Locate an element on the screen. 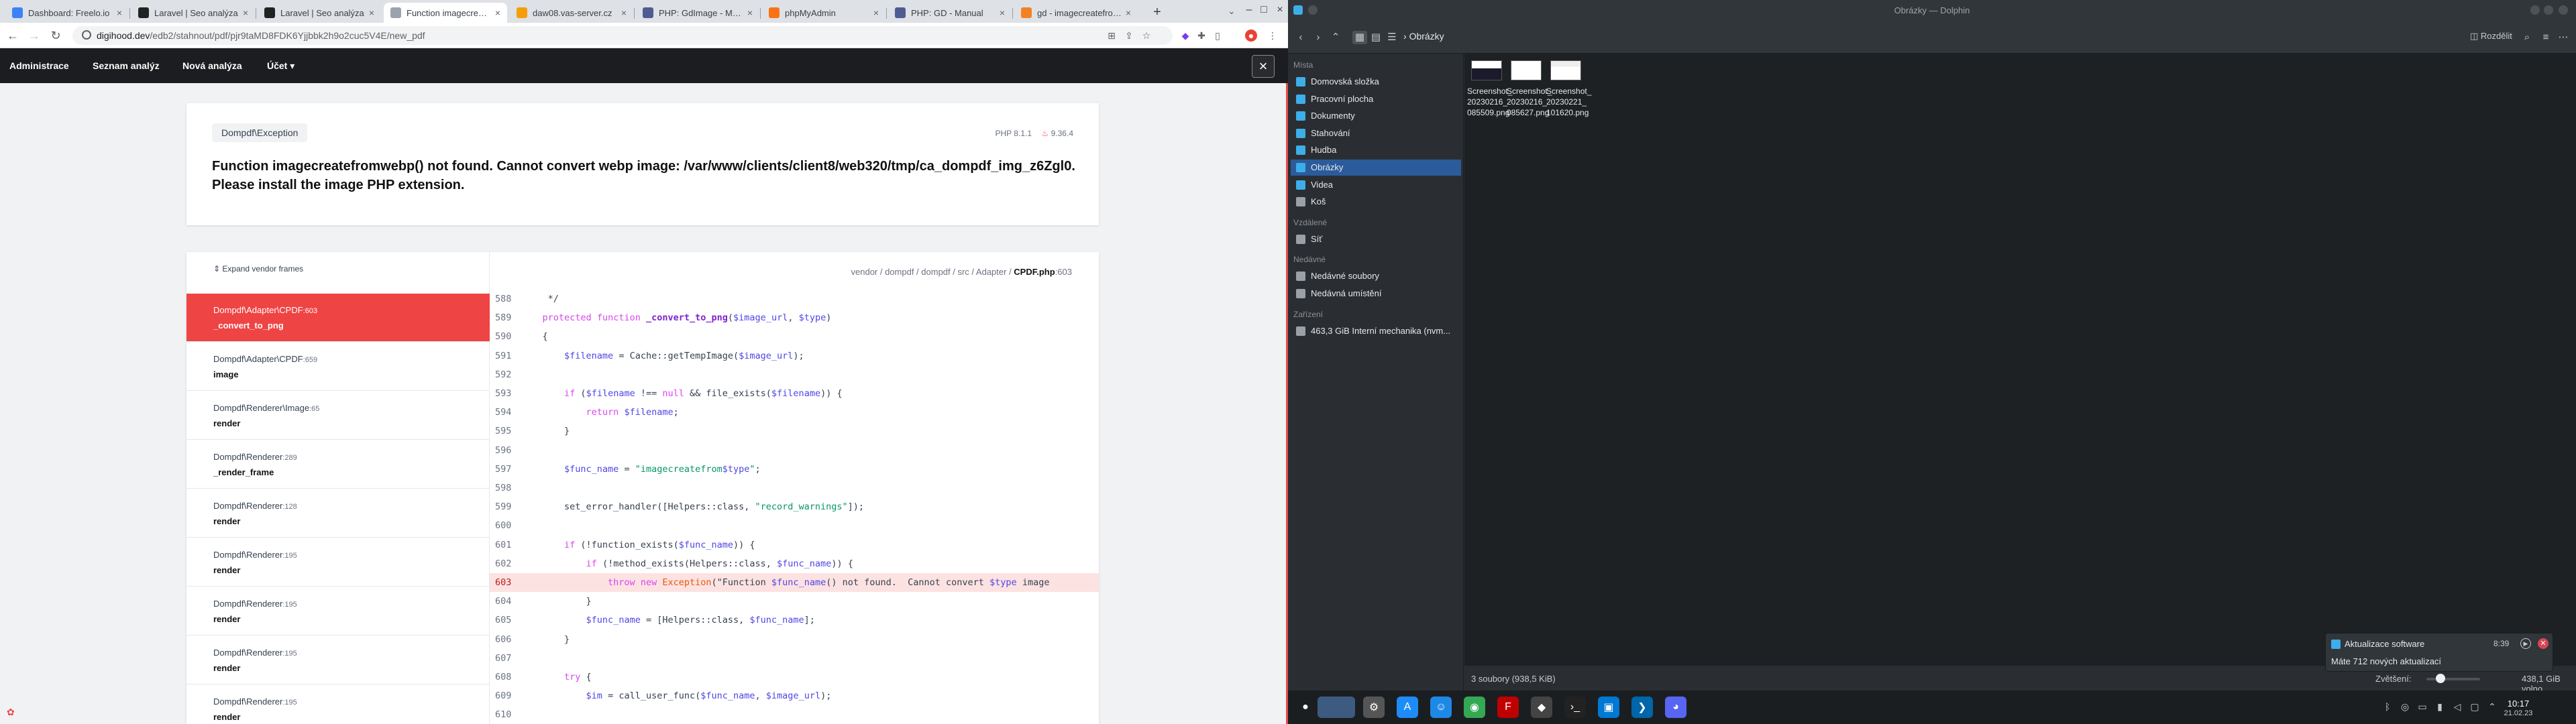 The height and width of the screenshot is (724, 2576). line-number: 602 is located at coordinates (505, 563).